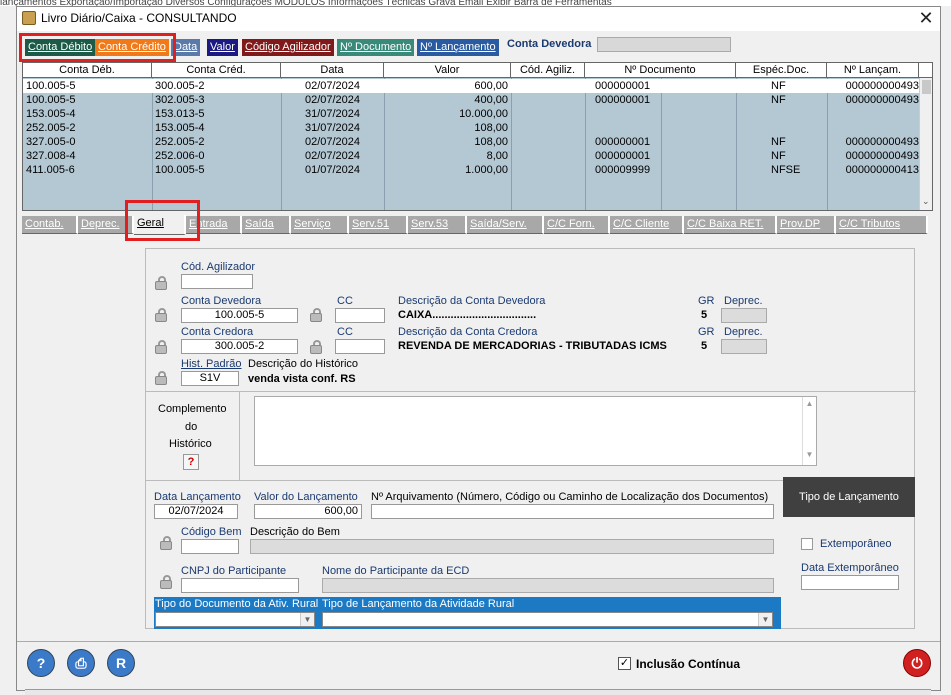 The width and height of the screenshot is (951, 695). I want to click on col-header-data: Data, so click(332, 70).